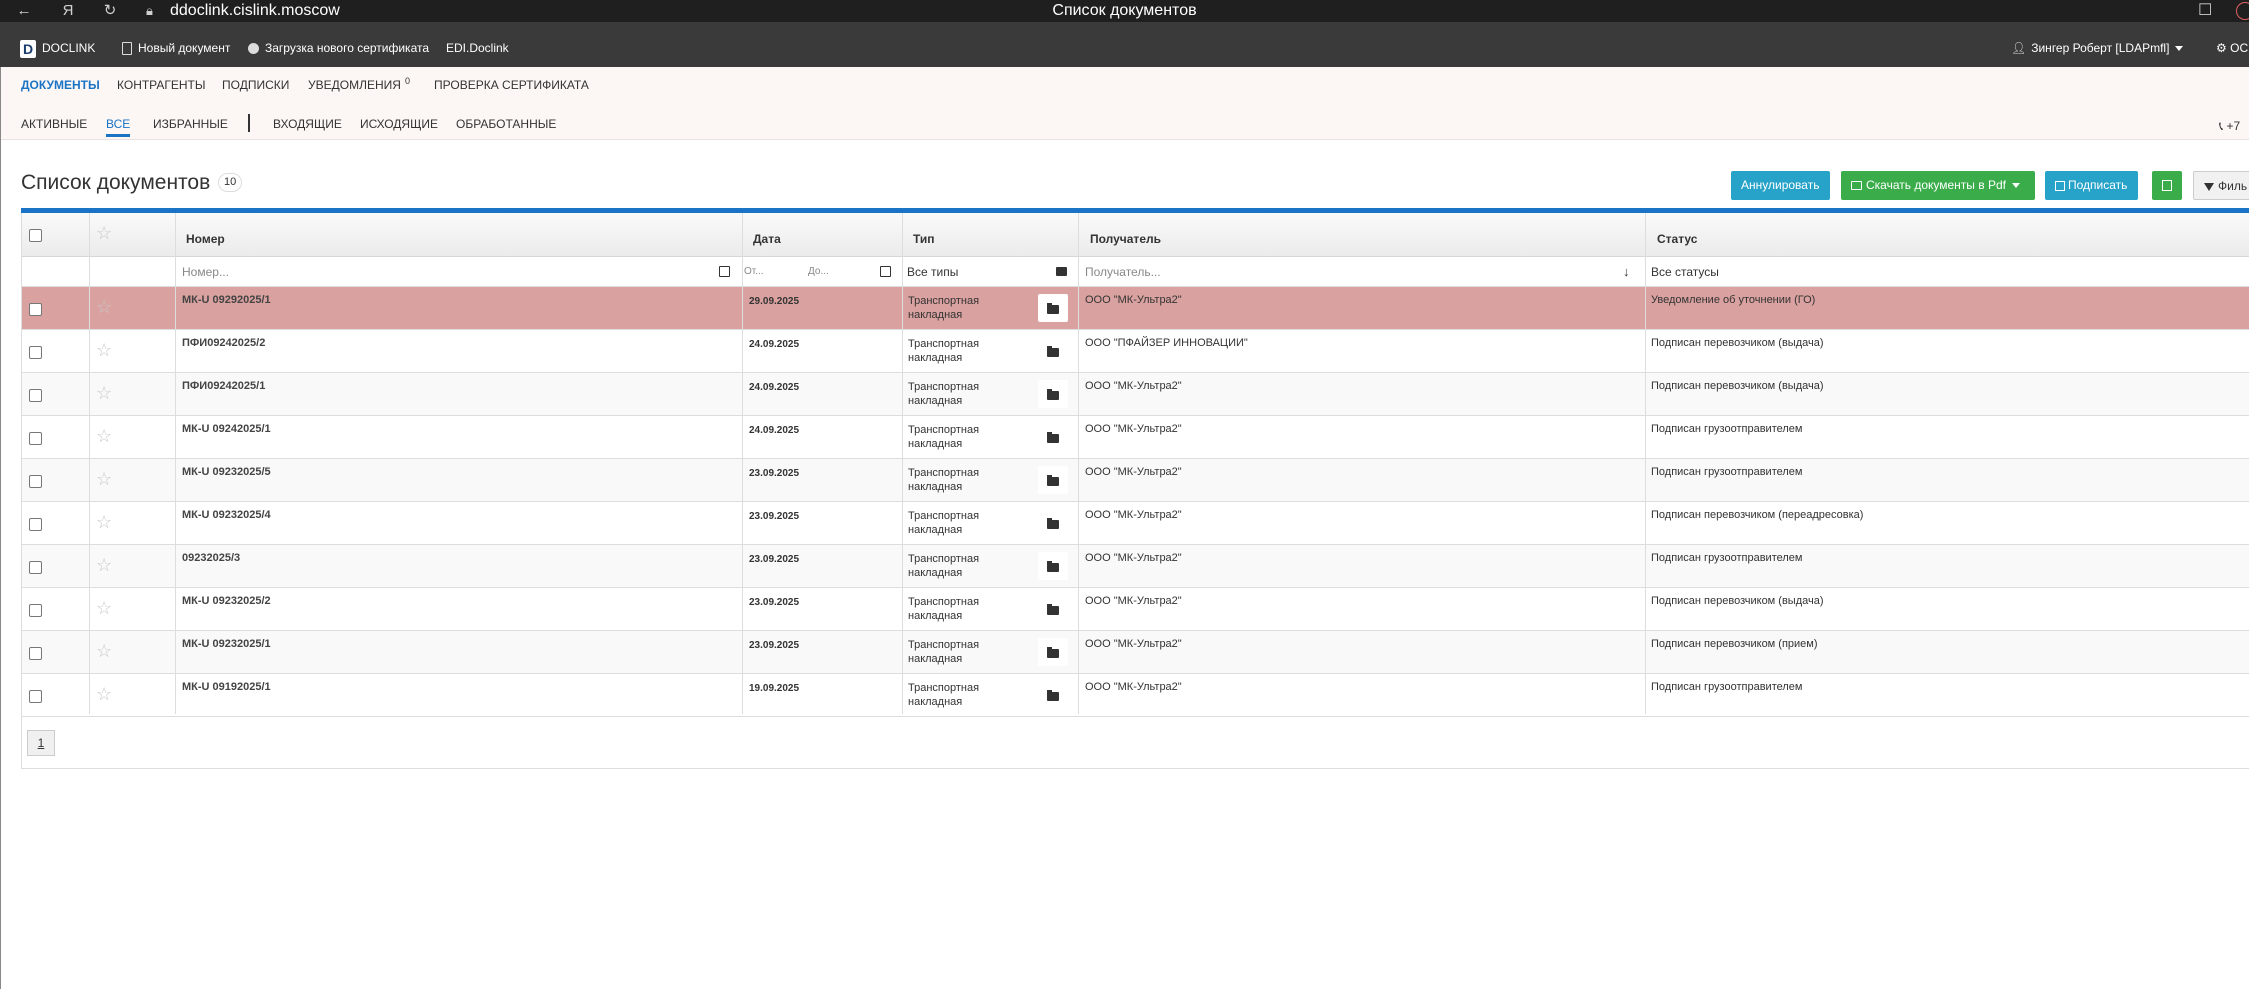  Describe the element at coordinates (190, 124) in the screenshot. I see `tab-favorites: ИЗБРАННЫЕ` at that location.